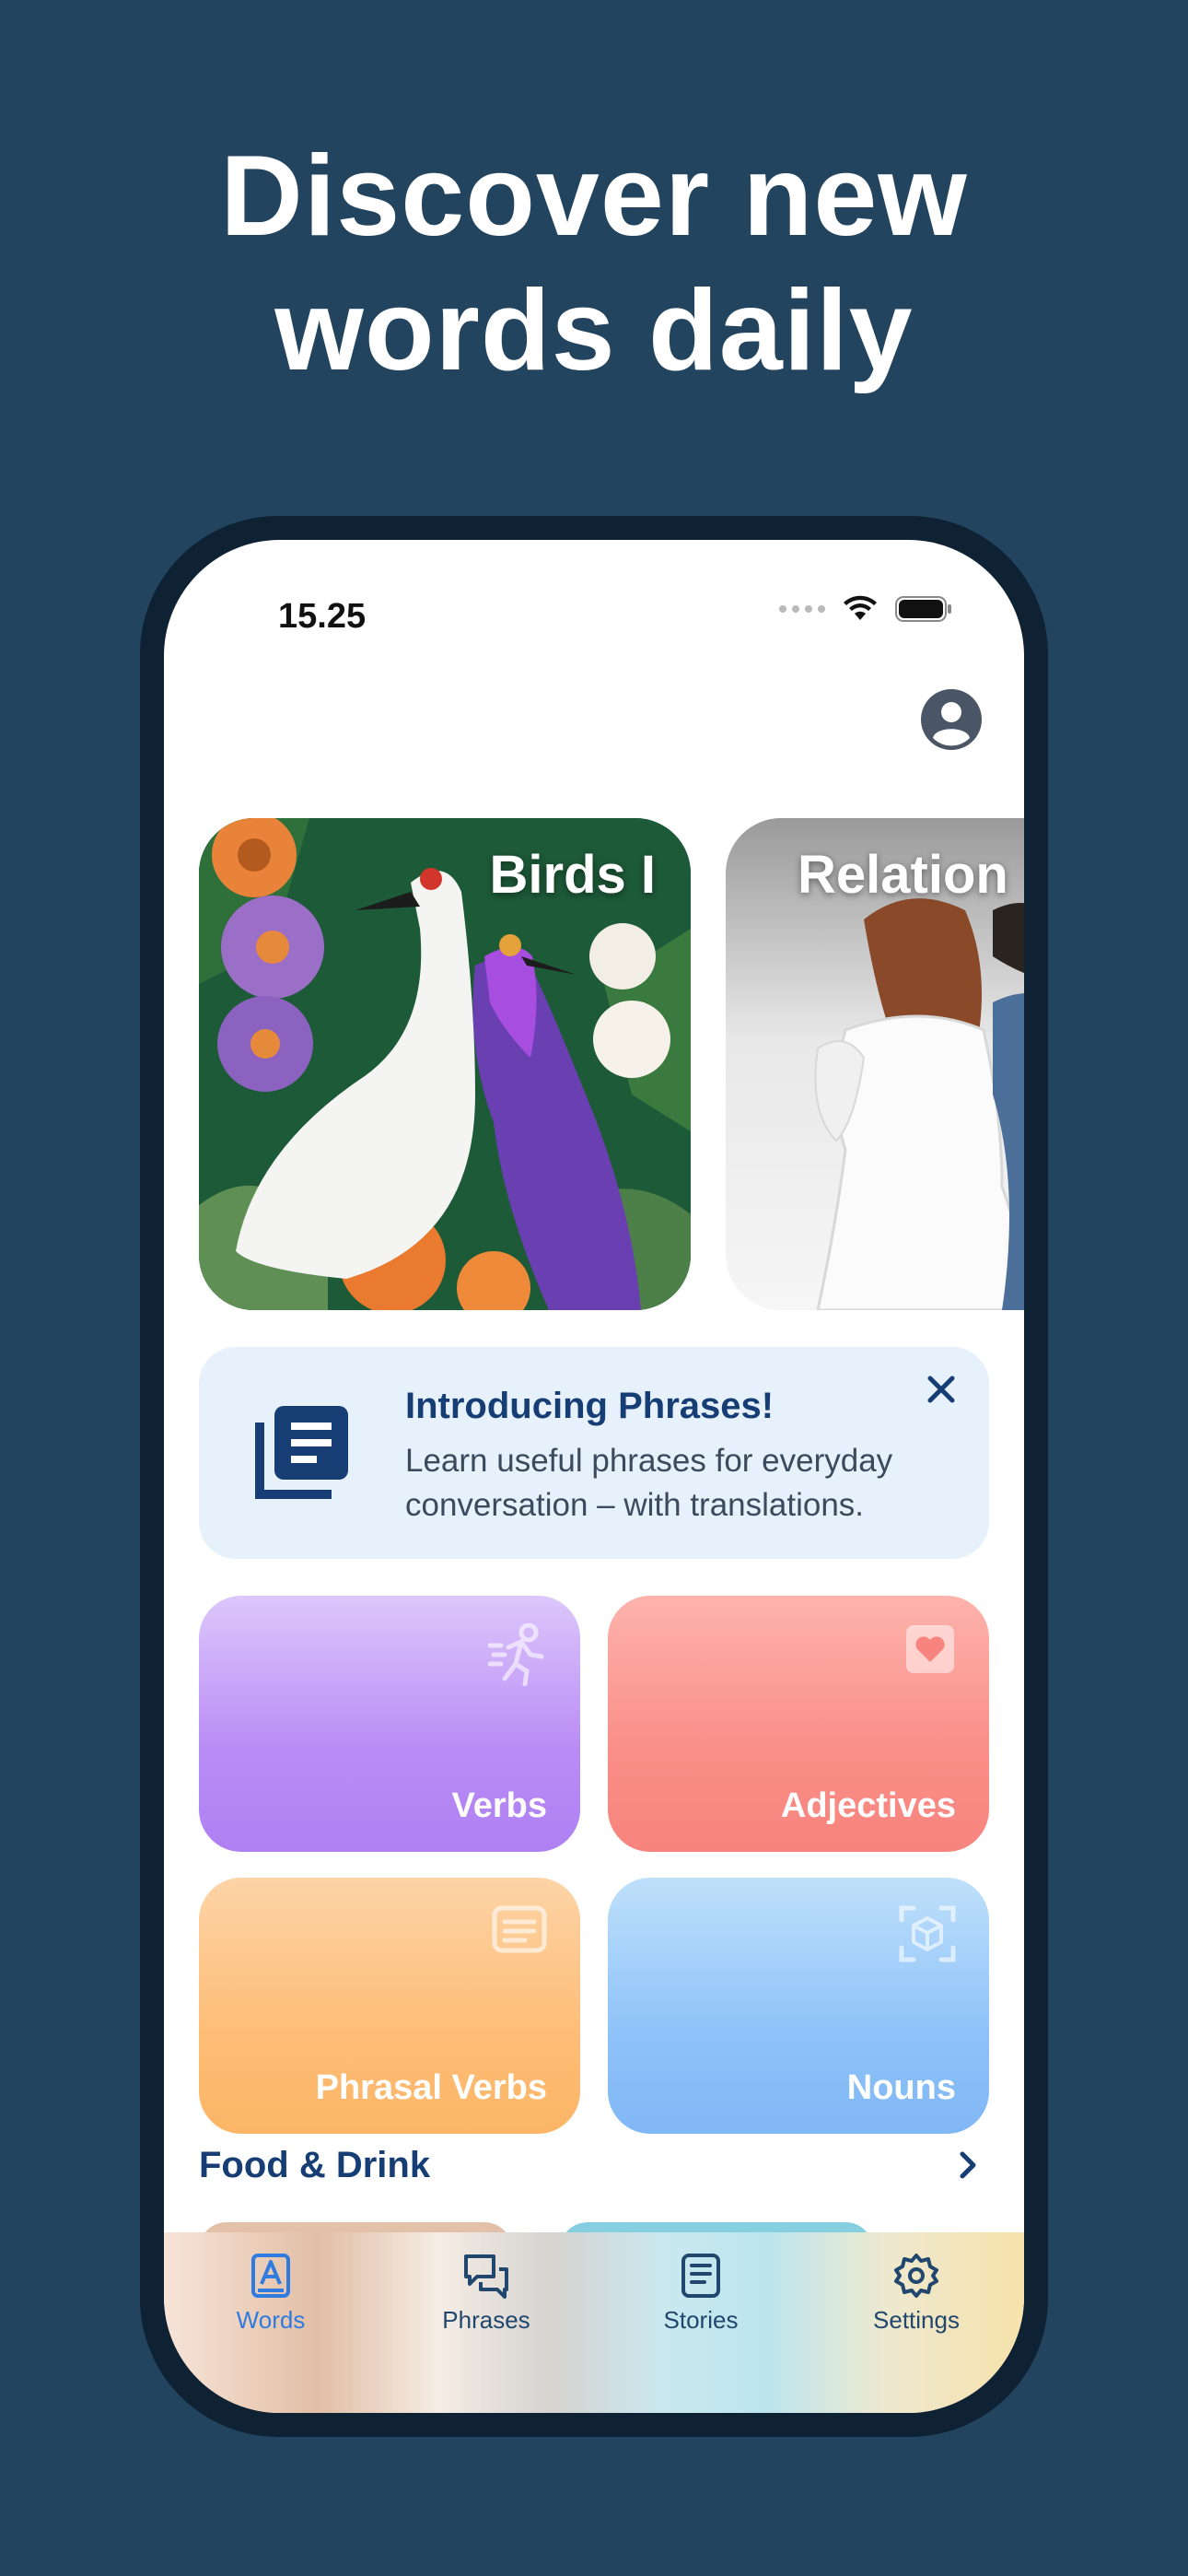 Image resolution: width=1188 pixels, height=2576 pixels. What do you see at coordinates (486, 2320) in the screenshot?
I see `tab-label: Phrases` at bounding box center [486, 2320].